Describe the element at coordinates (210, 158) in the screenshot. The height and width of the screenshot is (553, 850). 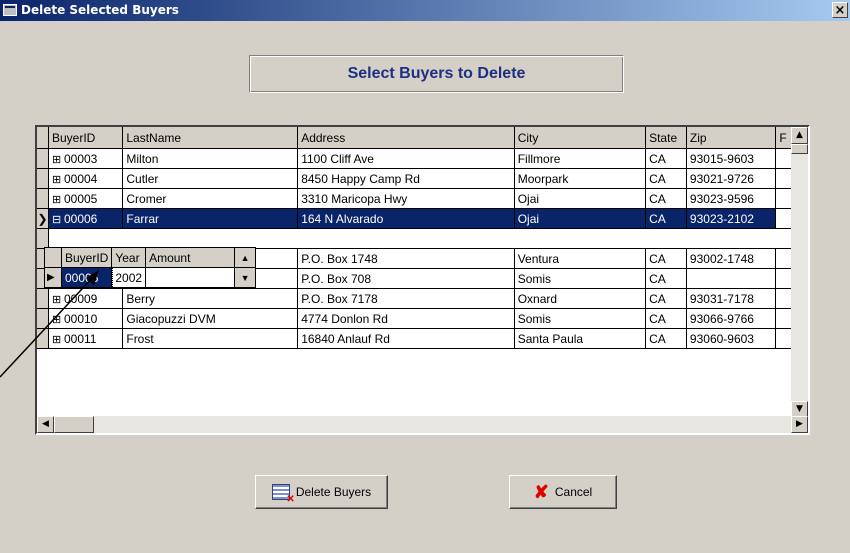
I see `cell-lastname: Milton` at that location.